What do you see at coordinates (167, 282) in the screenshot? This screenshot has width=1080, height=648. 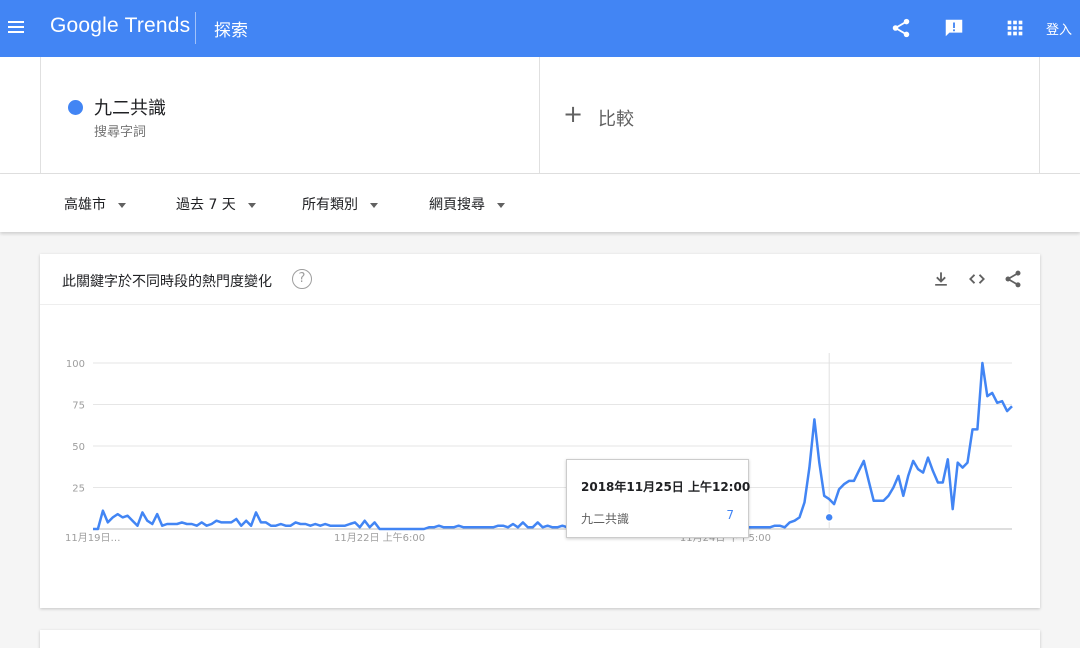 I see `card-title: 此關鍵字於不同時段的熱門度變化` at bounding box center [167, 282].